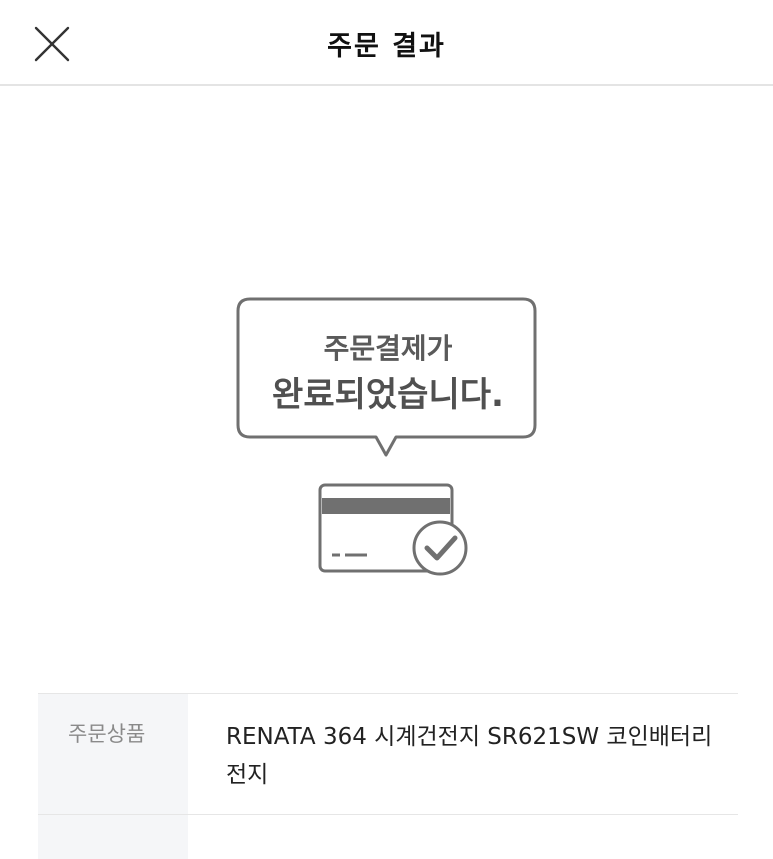 Image resolution: width=773 pixels, height=859 pixels. What do you see at coordinates (386, 46) in the screenshot?
I see `page-title: 주문 결과` at bounding box center [386, 46].